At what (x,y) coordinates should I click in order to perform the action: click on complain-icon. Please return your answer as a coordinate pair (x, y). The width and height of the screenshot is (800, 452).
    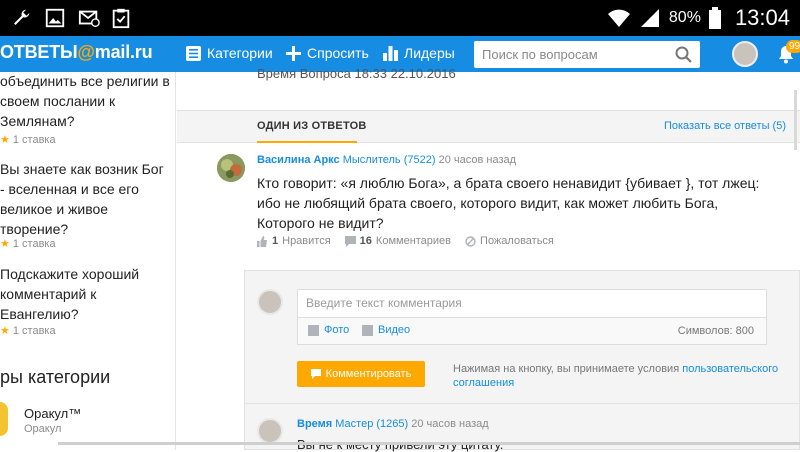
    Looking at the image, I should click on (470, 241).